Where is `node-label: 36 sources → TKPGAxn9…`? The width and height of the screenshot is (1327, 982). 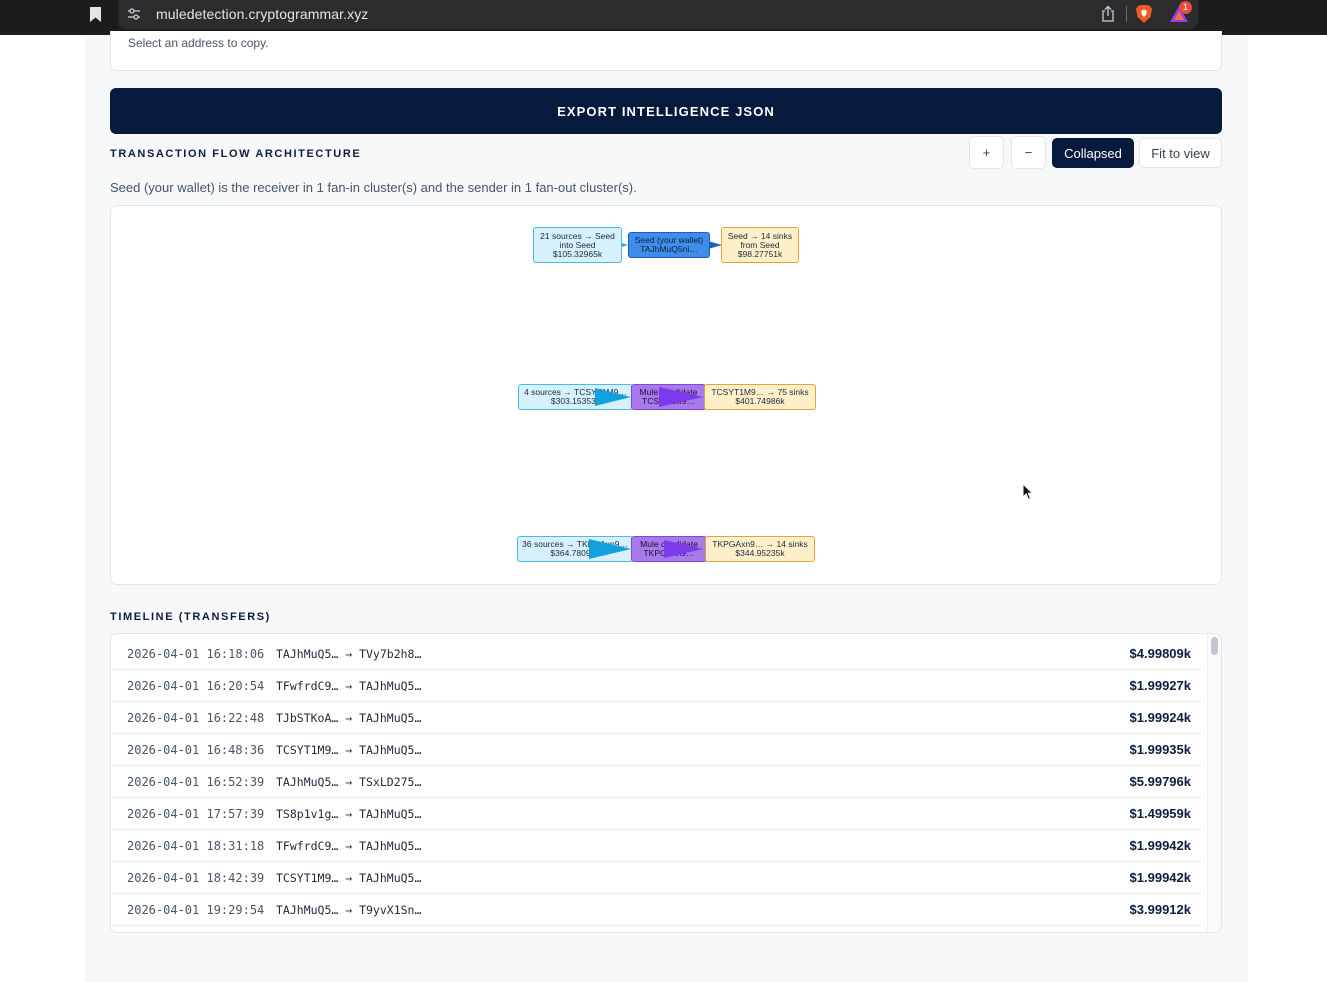 node-label: 36 sources → TKPGAxn9… is located at coordinates (575, 544).